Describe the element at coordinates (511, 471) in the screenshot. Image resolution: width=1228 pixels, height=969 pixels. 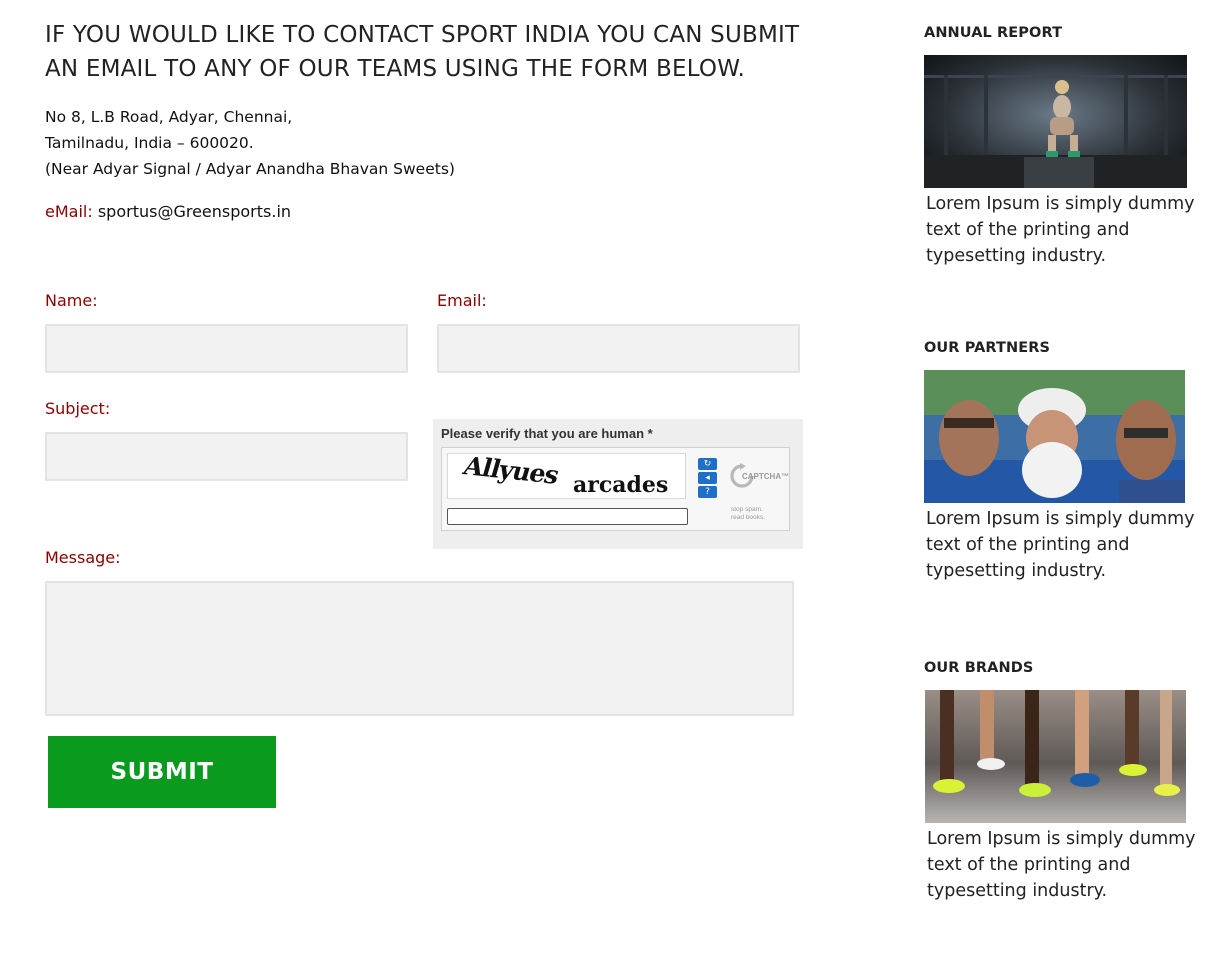
I see `captcha-word-1: Allyues` at that location.